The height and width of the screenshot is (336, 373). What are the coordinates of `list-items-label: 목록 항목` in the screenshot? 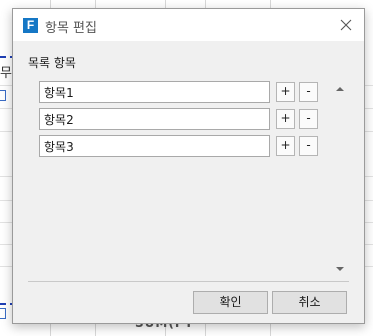 It's located at (52, 63).